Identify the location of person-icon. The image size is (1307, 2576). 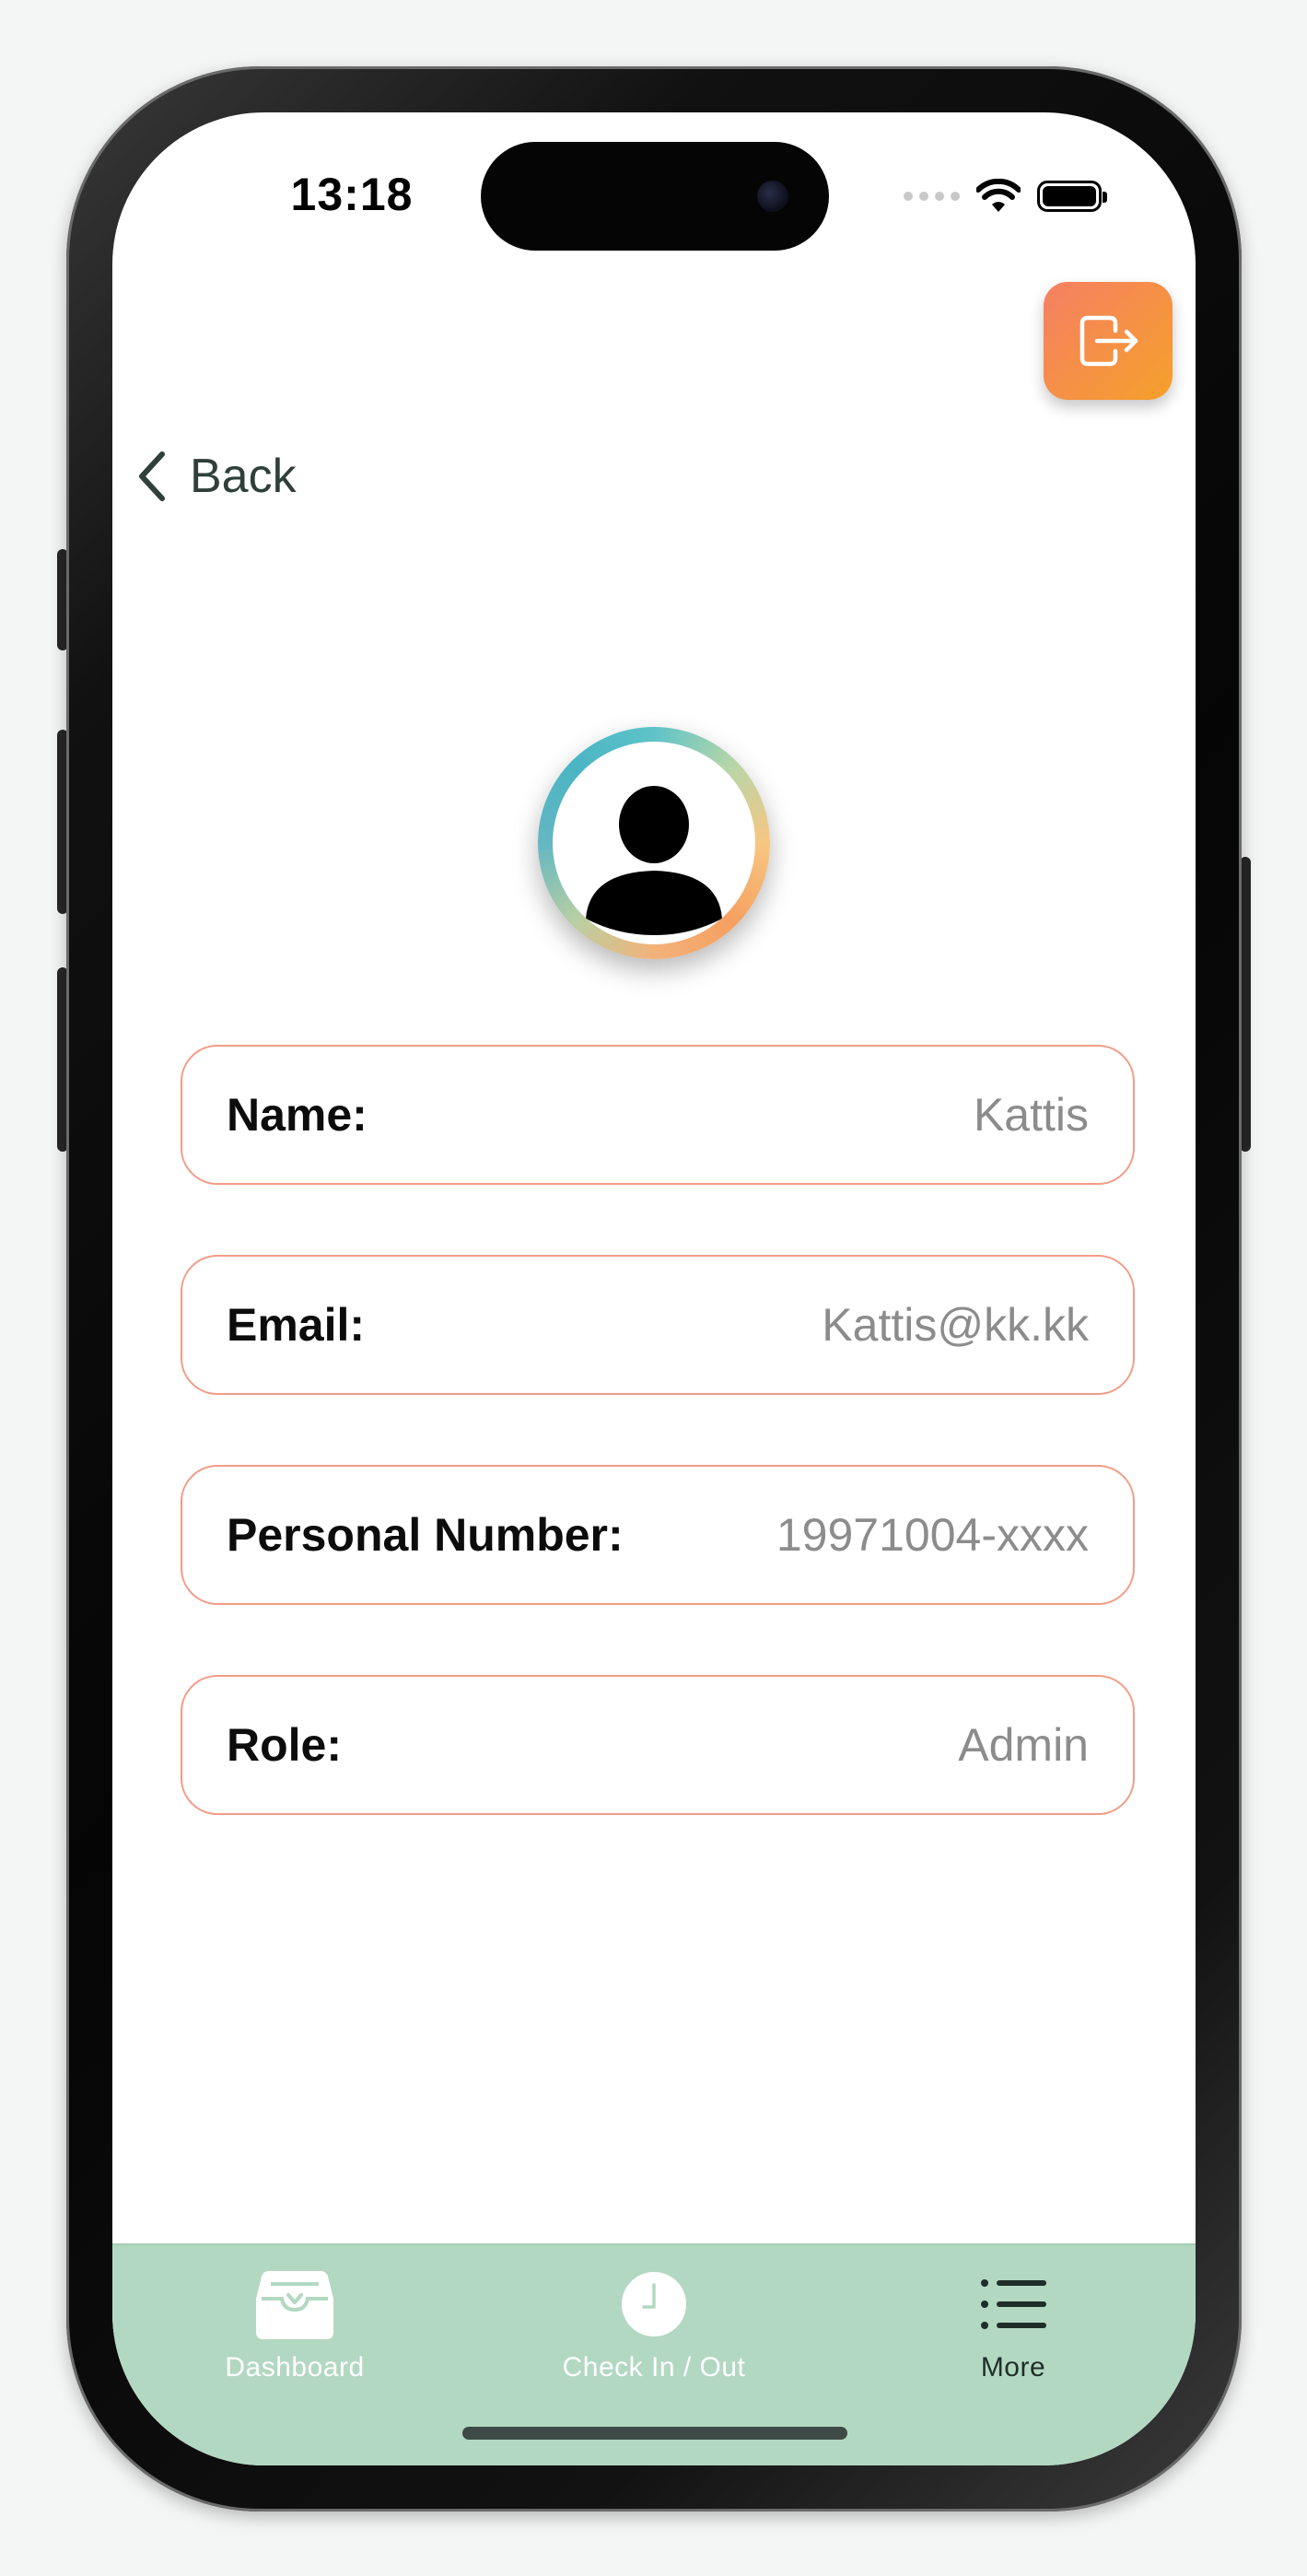
(654, 860).